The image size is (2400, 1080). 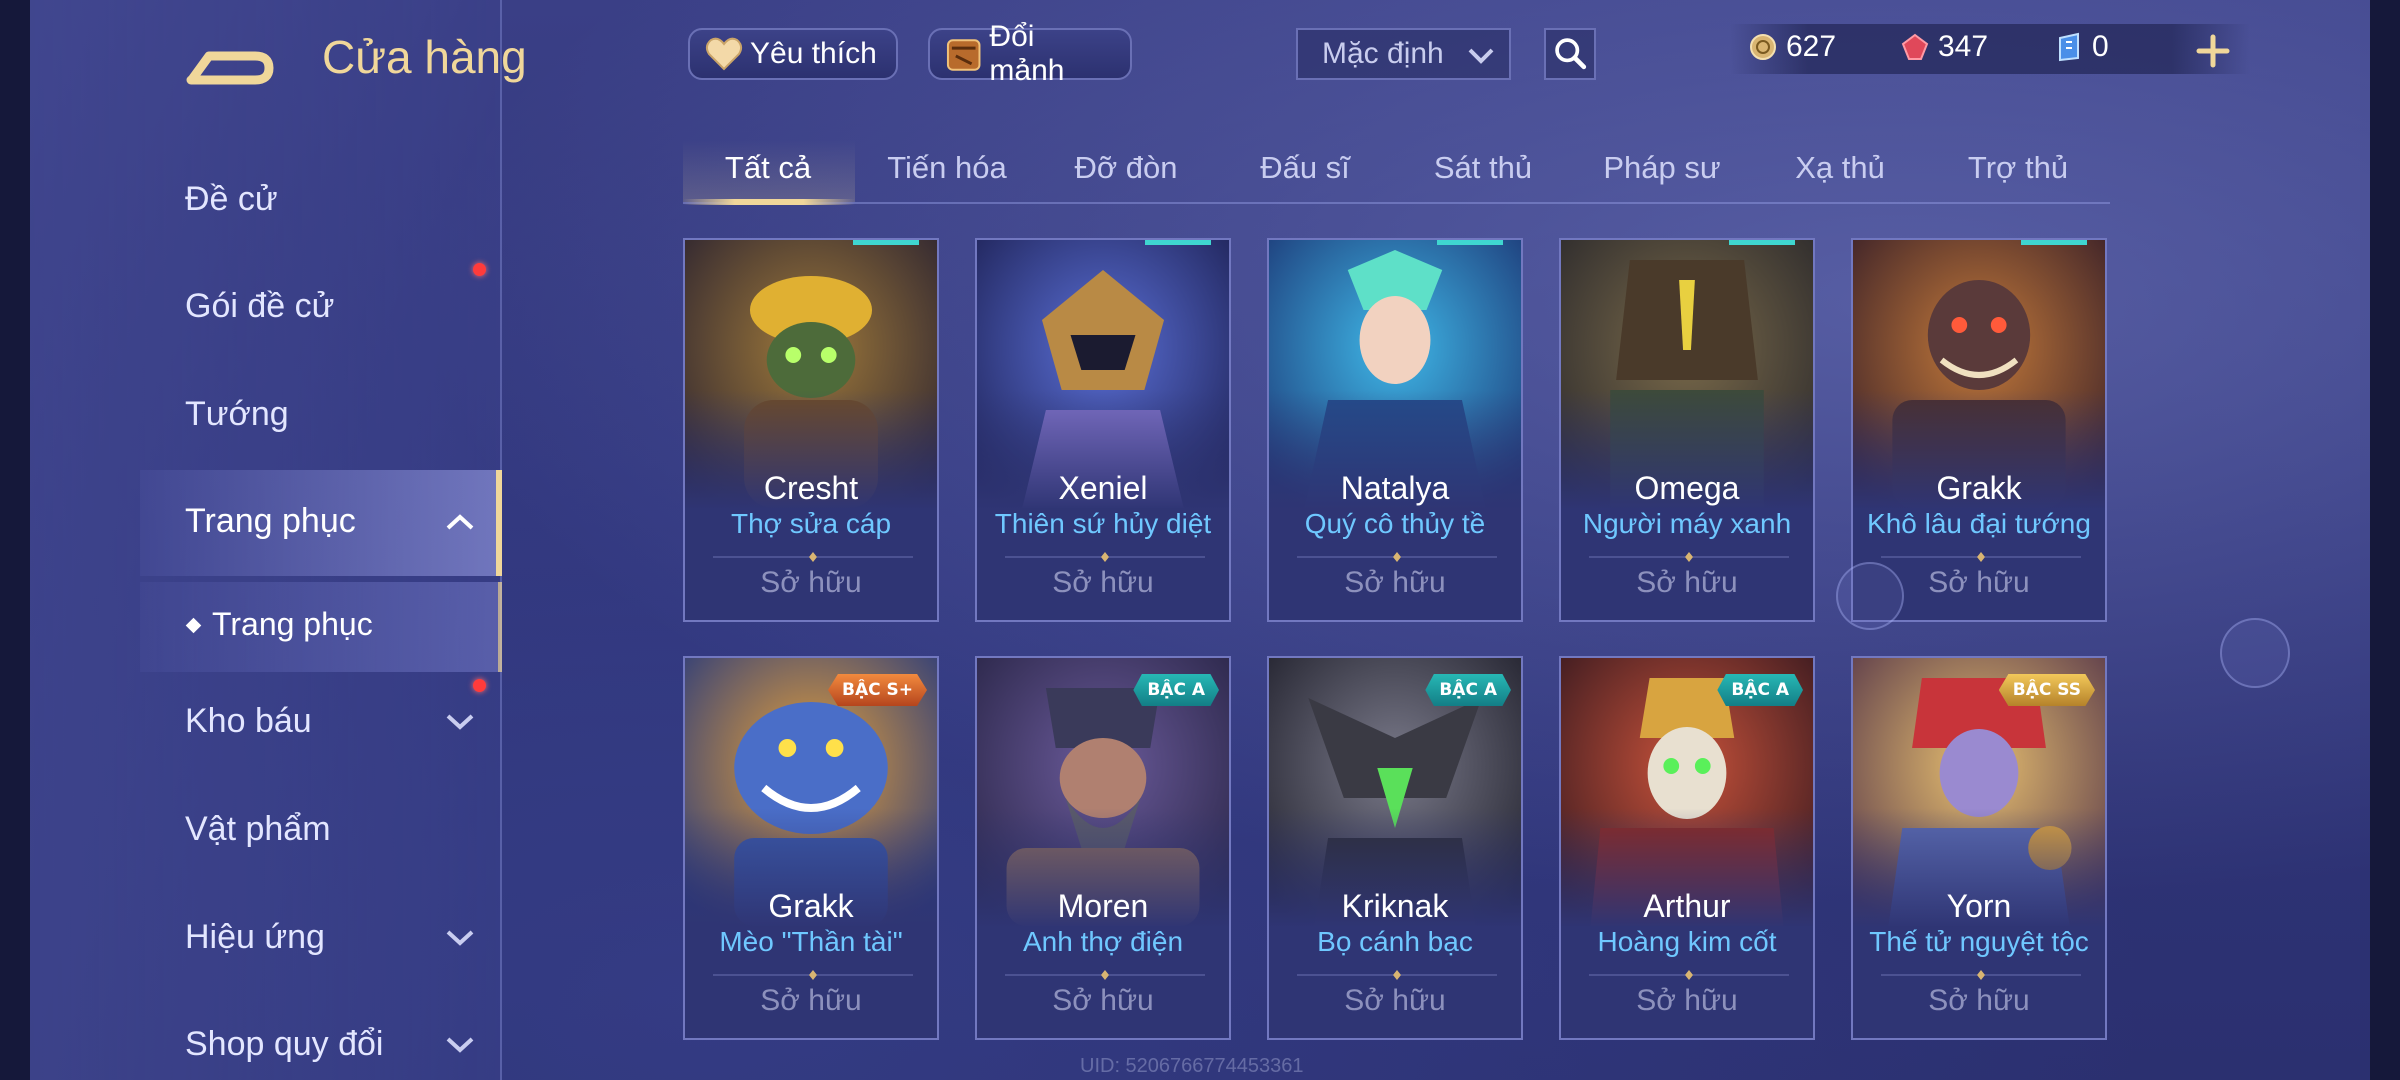 I want to click on tab-sat-thu: Sát thủ, so click(x=1483, y=168).